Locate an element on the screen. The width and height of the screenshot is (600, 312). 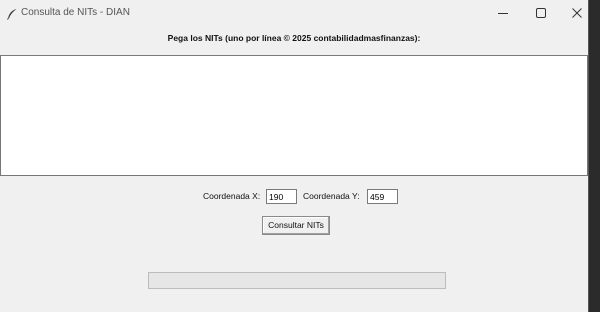
minimize-button is located at coordinates (503, 13).